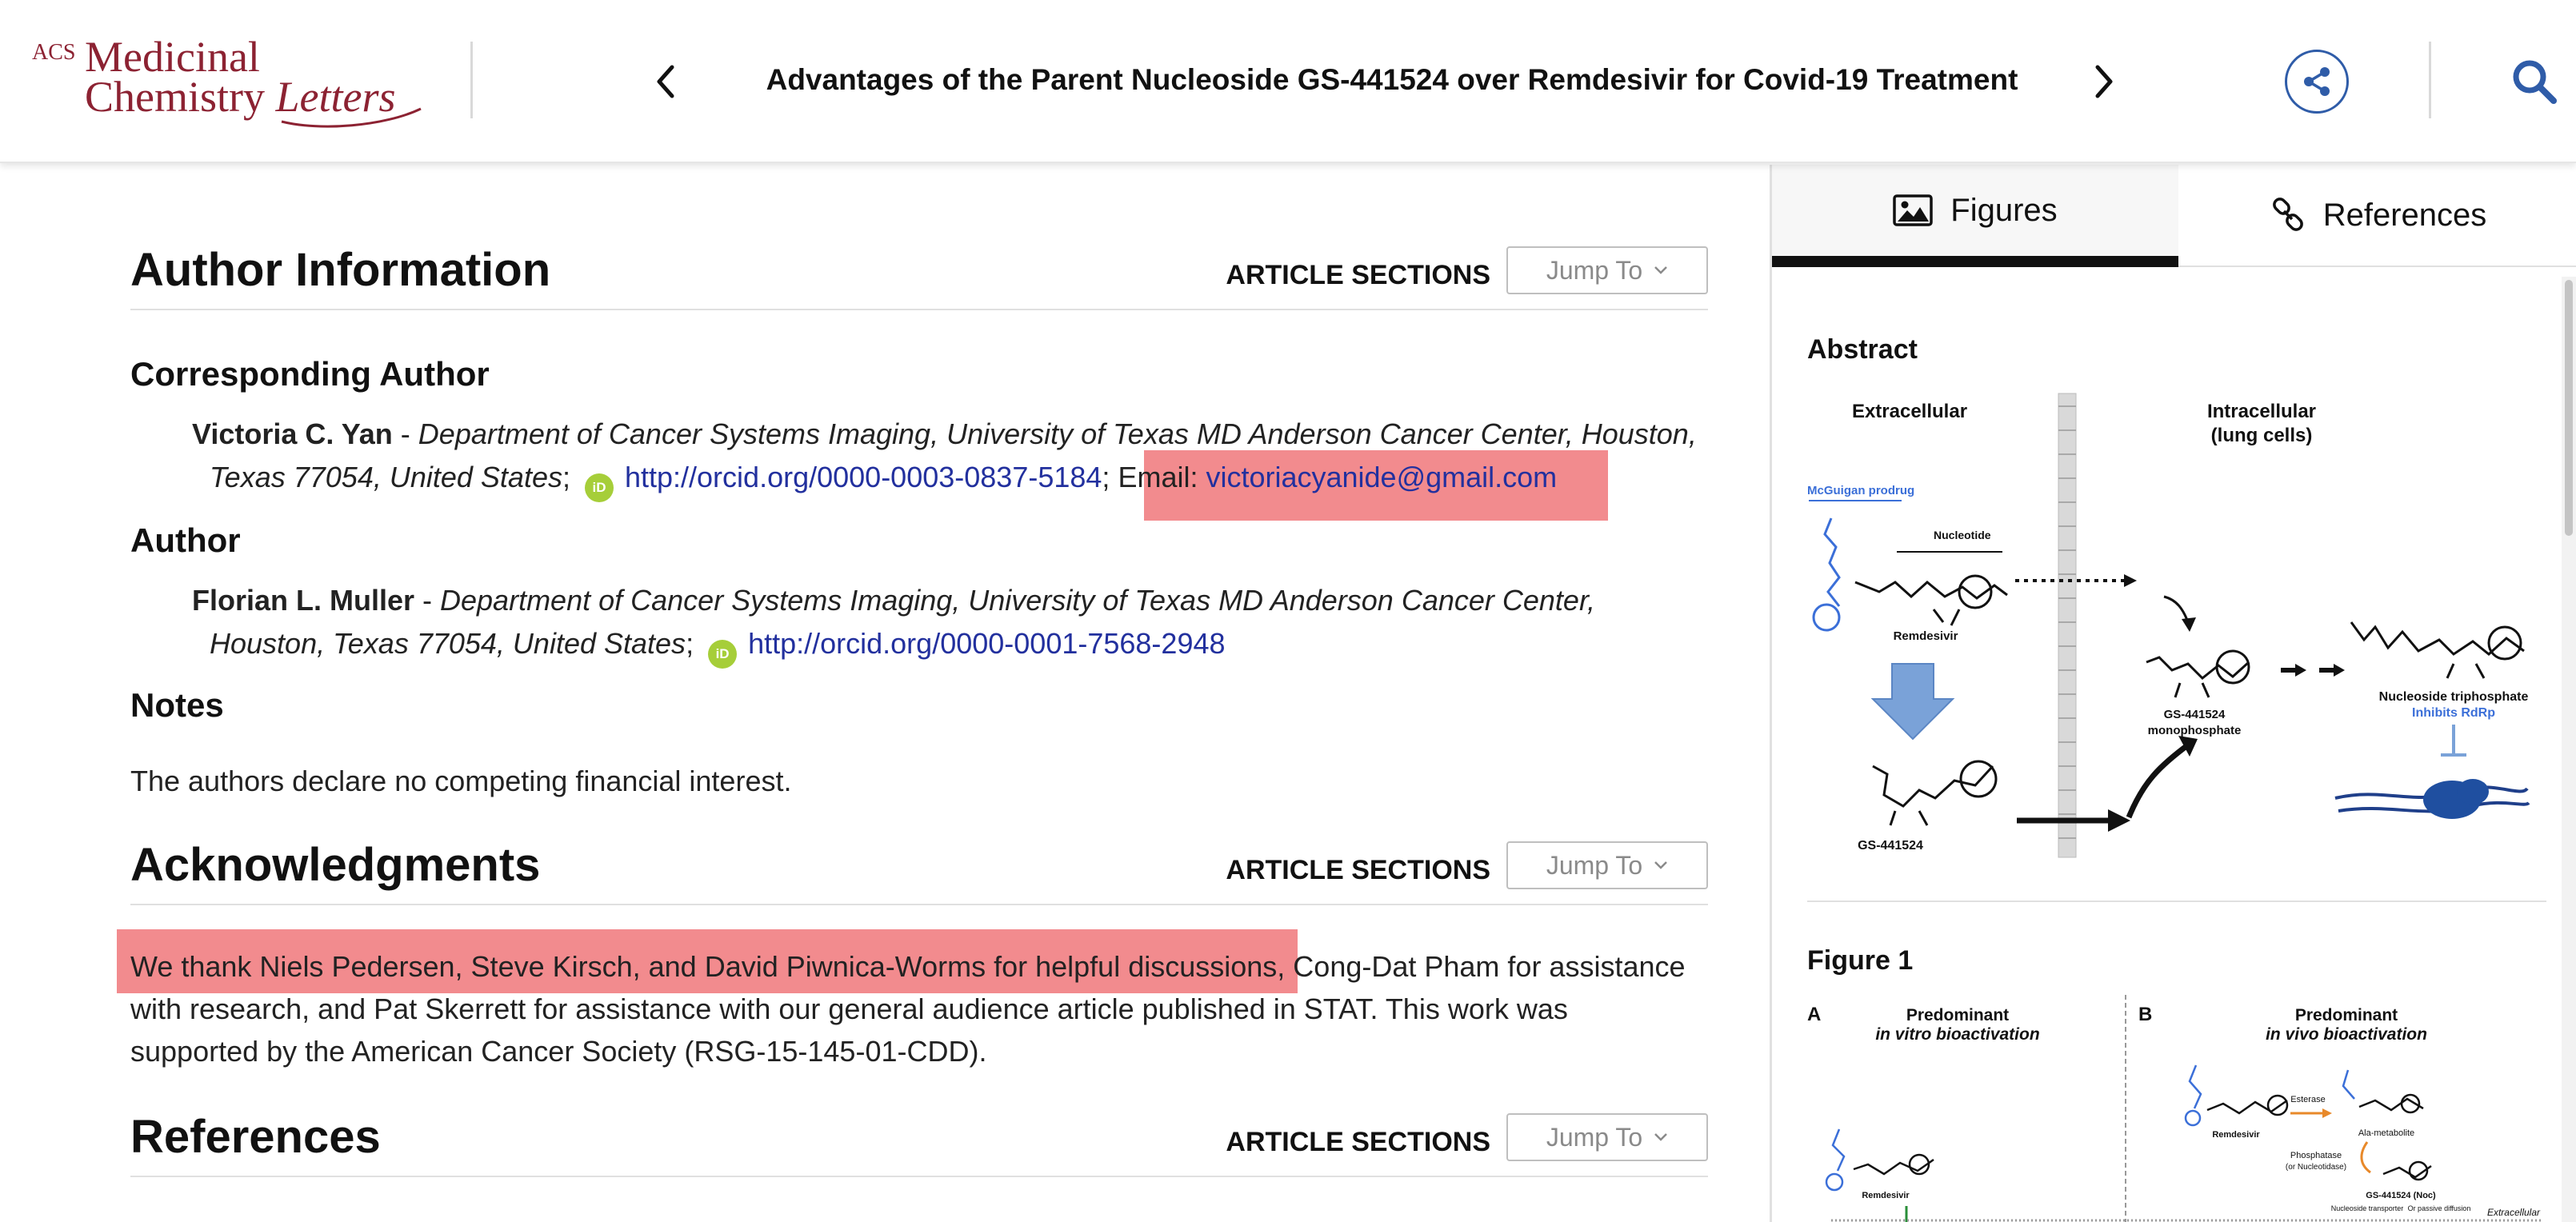 The height and width of the screenshot is (1222, 2576). Describe the element at coordinates (2401, 1195) in the screenshot. I see `svg-text: GS-441524 (Noc)` at that location.